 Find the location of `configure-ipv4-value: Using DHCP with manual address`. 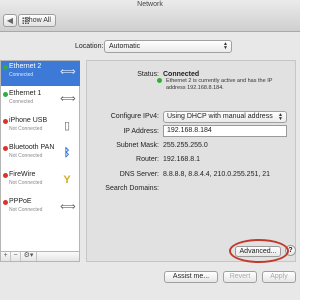

configure-ipv4-value: Using DHCP with manual address is located at coordinates (220, 116).